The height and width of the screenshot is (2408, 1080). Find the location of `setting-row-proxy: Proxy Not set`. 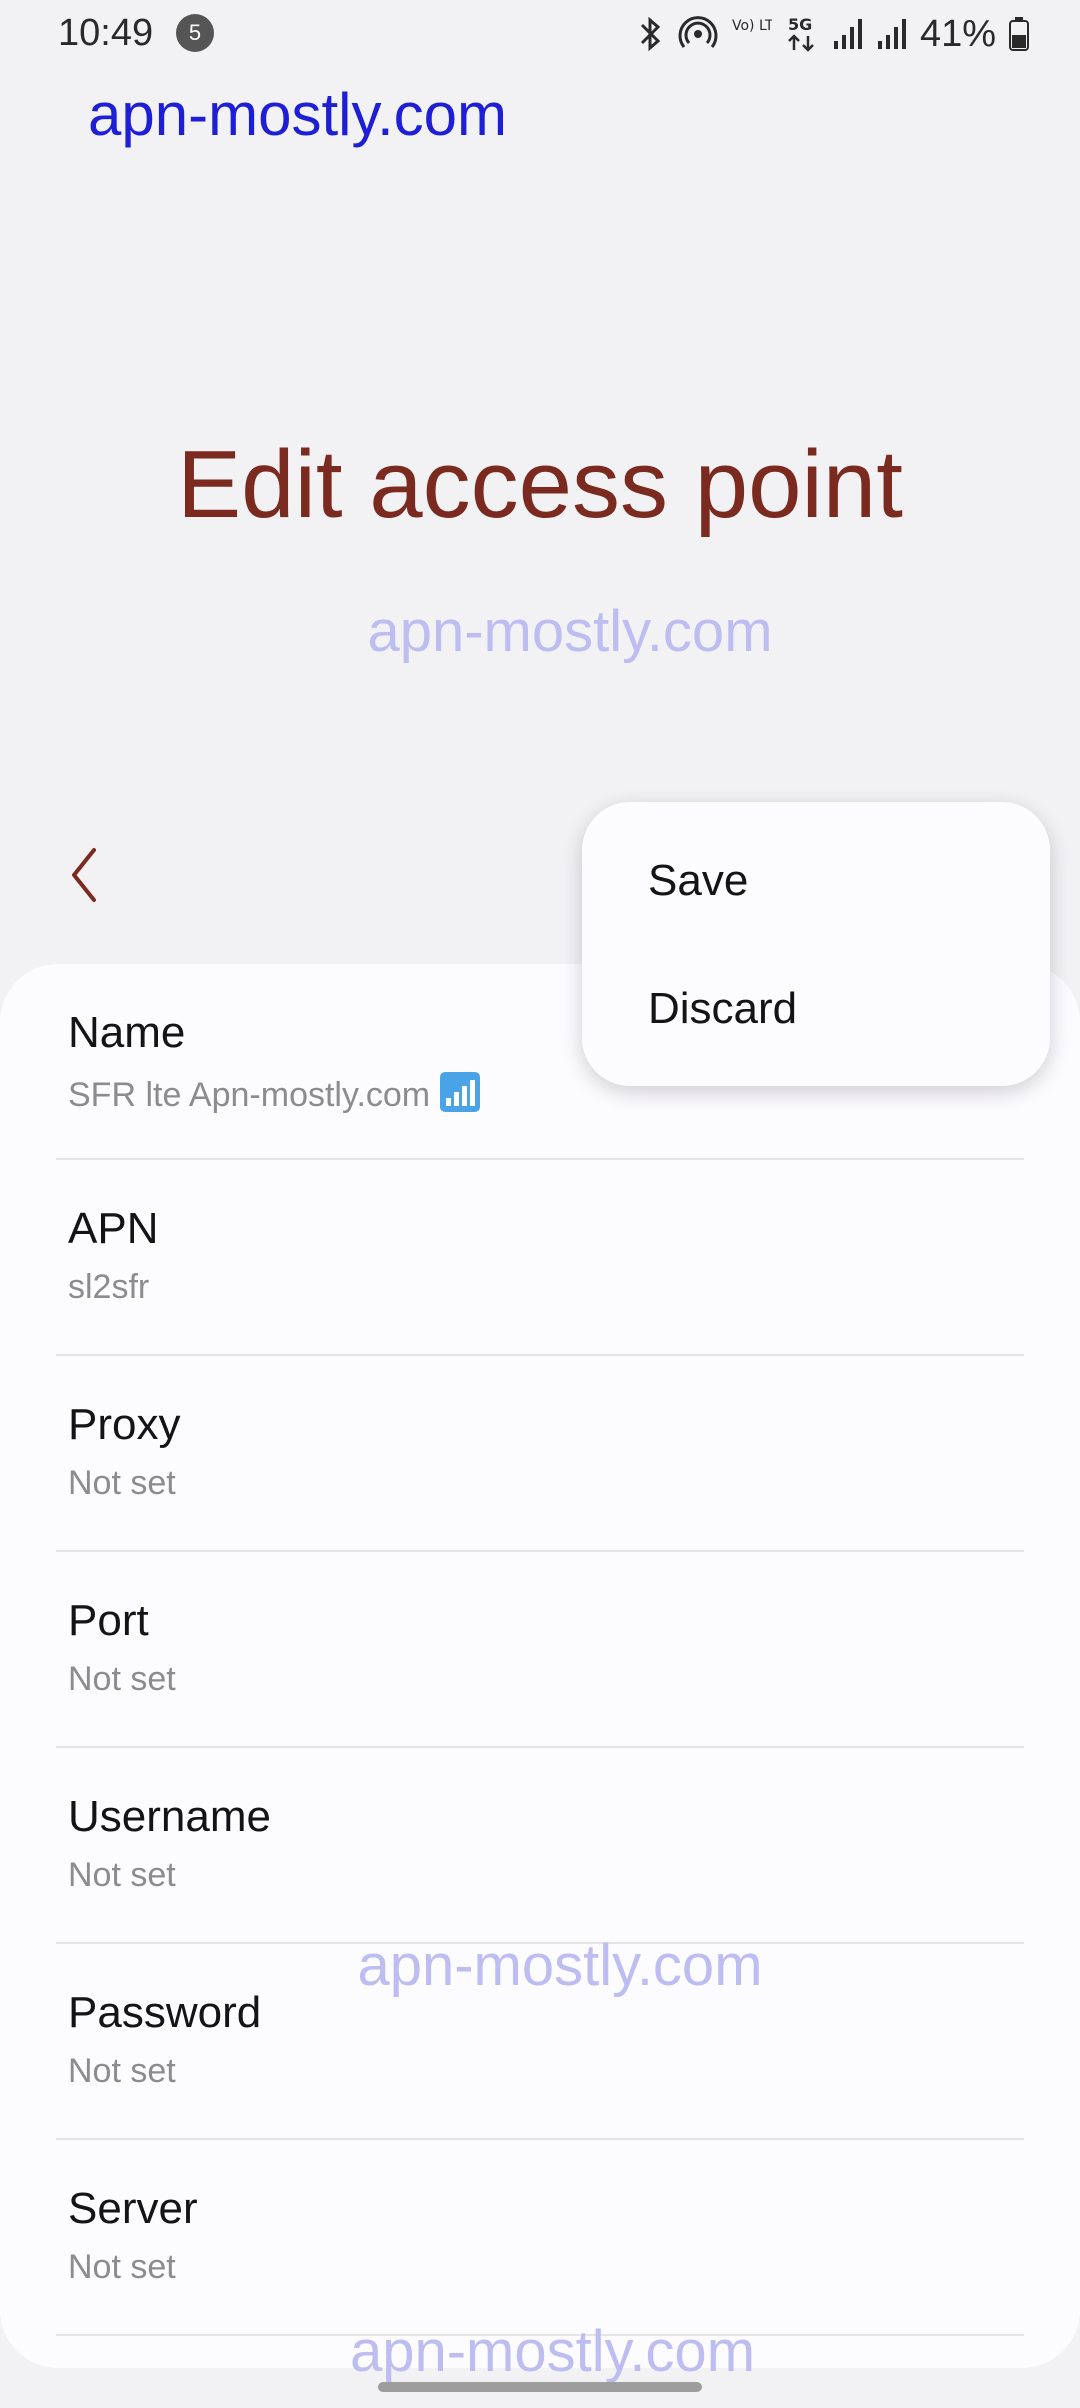

setting-row-proxy: Proxy Not set is located at coordinates (540, 1454).